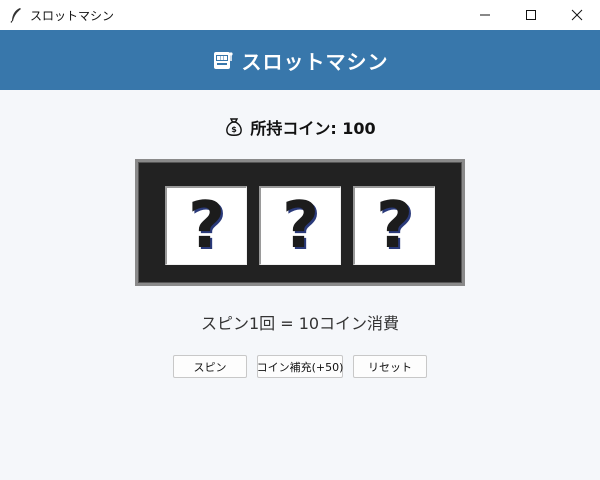 This screenshot has width=600, height=480. I want to click on maximize-button, so click(531, 15).